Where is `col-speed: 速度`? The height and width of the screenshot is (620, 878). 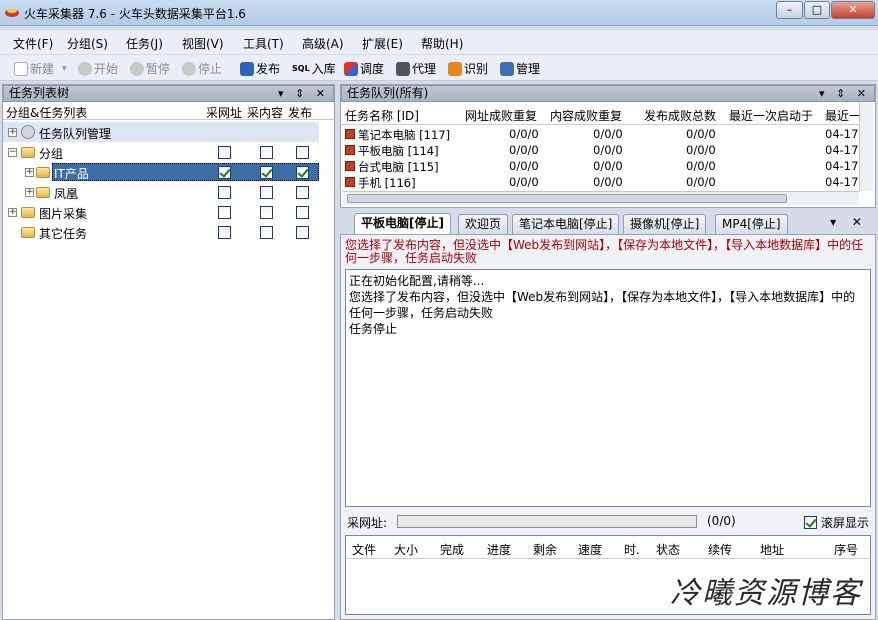
col-speed: 速度 is located at coordinates (590, 549).